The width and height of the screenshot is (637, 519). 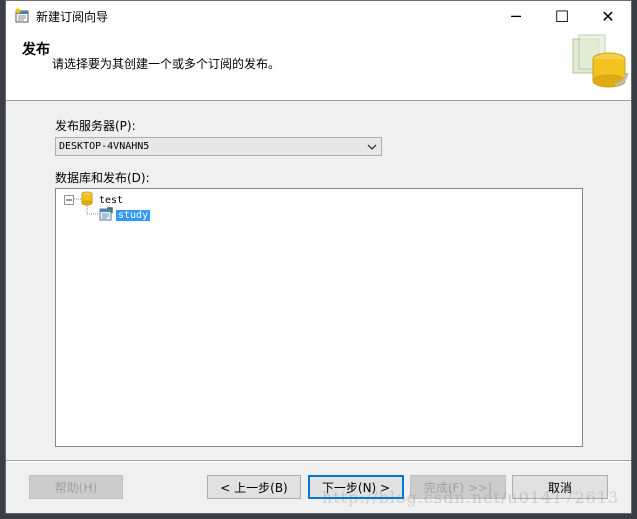 What do you see at coordinates (471, 497) in the screenshot?
I see `watermark-text: http://blog.csdn.net/u014172613` at bounding box center [471, 497].